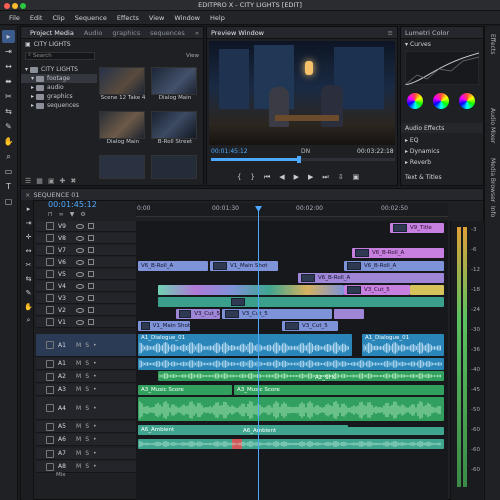 This screenshot has height=500, width=500. What do you see at coordinates (492, 125) in the screenshot?
I see `audio-mixer-tab: Audio Mixer` at bounding box center [492, 125].